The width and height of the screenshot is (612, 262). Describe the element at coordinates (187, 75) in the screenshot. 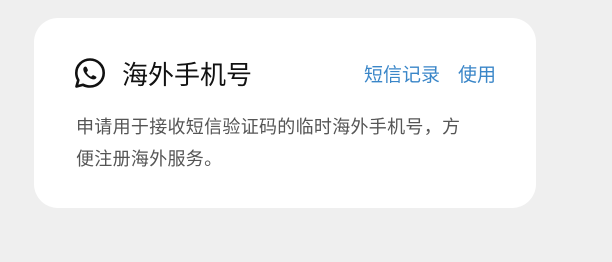

I see `card-title: 海外手机号` at that location.